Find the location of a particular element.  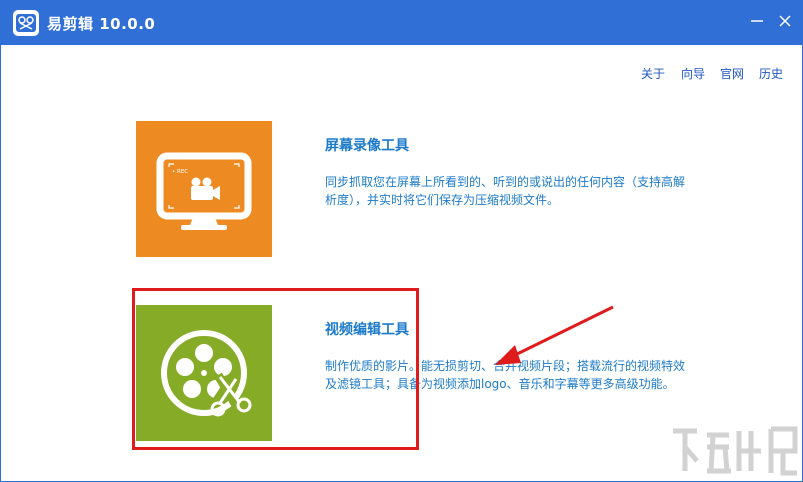

close-button is located at coordinates (785, 21).